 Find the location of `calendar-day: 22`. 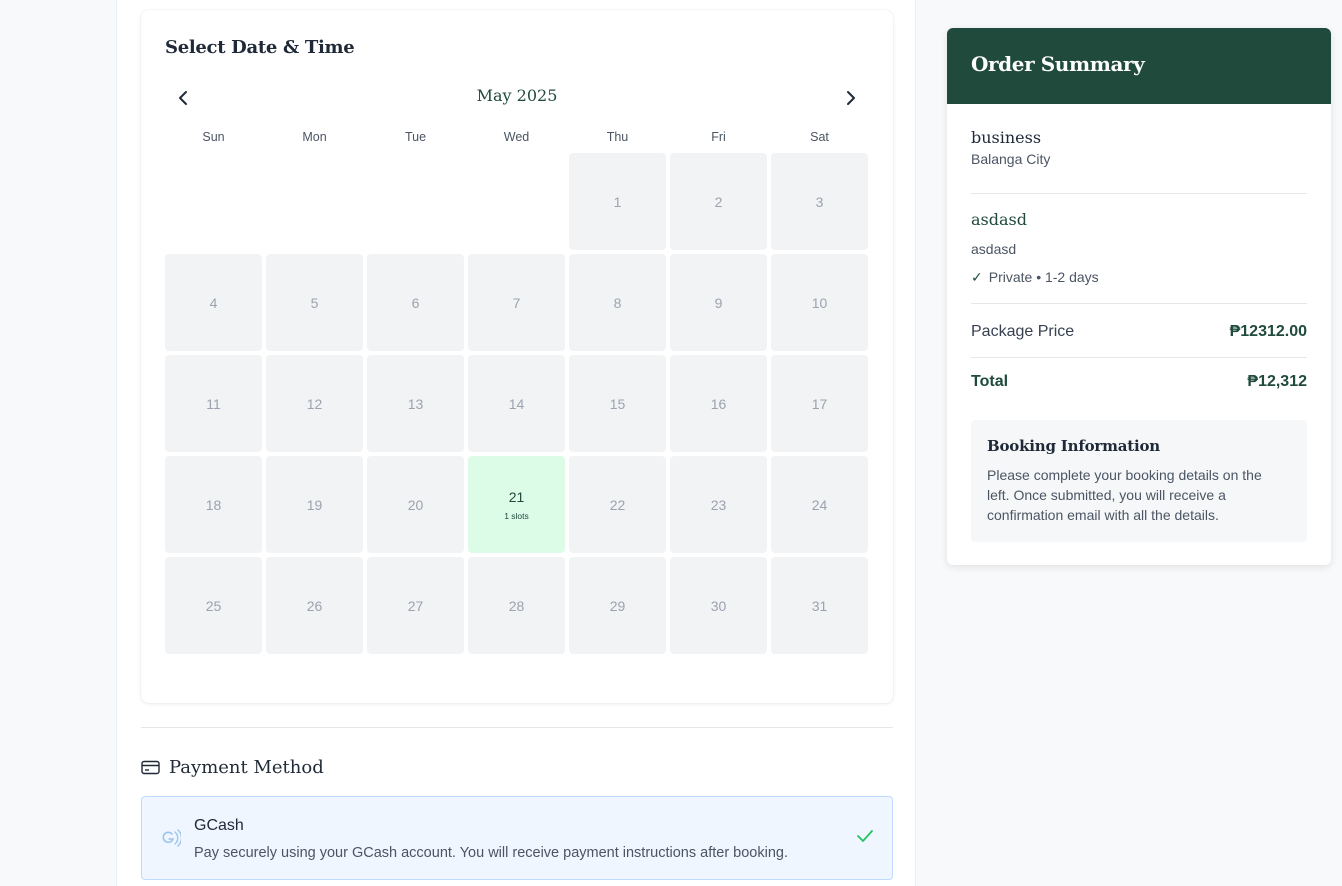

calendar-day: 22 is located at coordinates (617, 504).